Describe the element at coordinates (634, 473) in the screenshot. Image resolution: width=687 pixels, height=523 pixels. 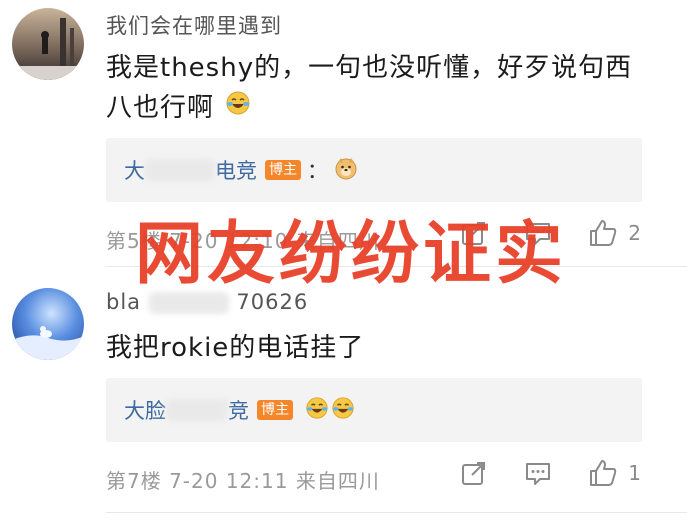
I see `like-count: 1` at that location.